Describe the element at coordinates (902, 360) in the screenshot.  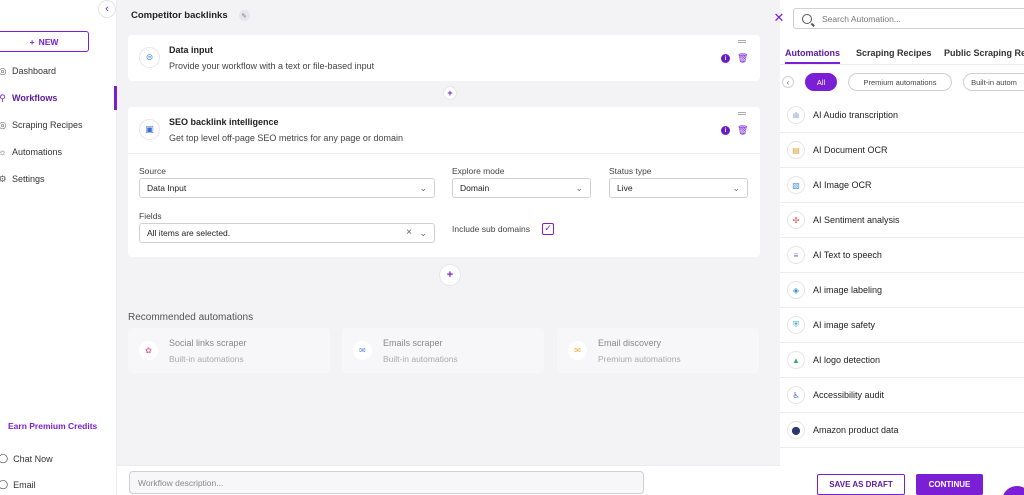
I see `list-item: ▲ AI logo detection` at that location.